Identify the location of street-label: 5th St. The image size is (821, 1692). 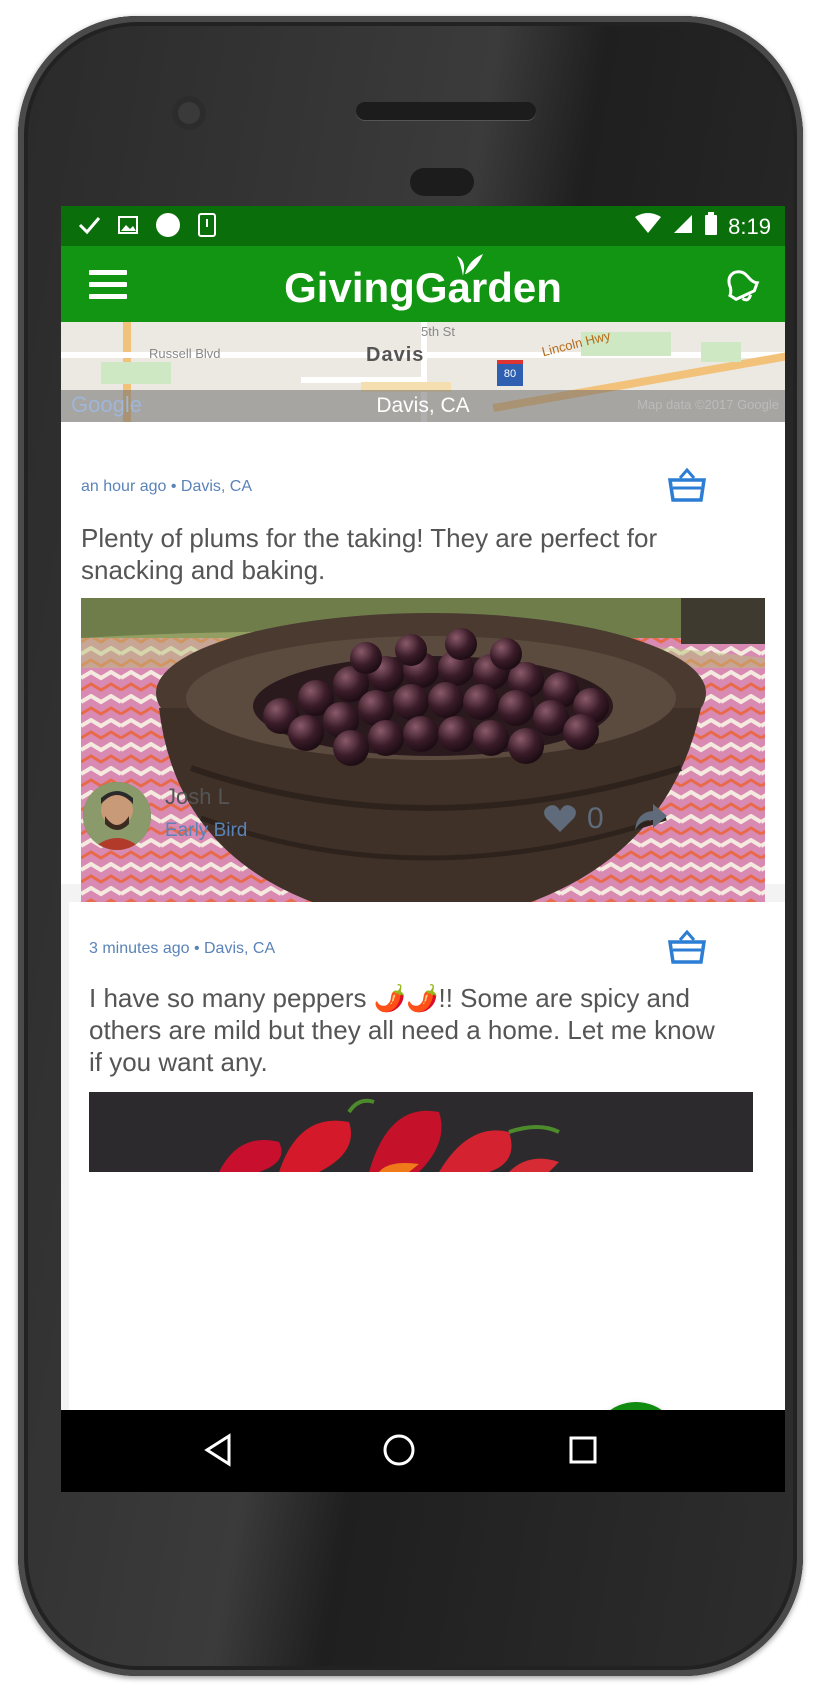
(438, 331).